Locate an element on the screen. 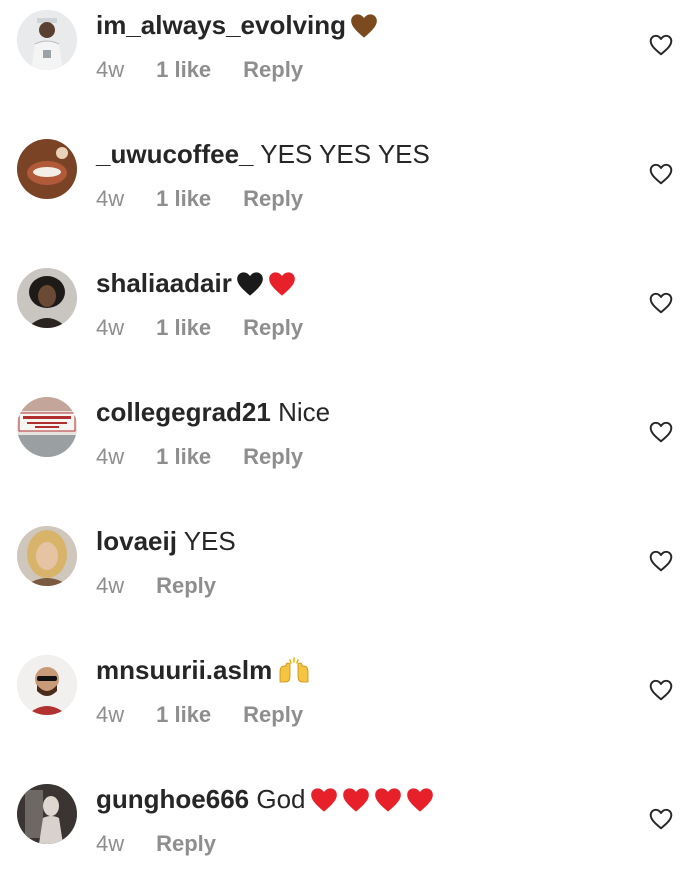 The width and height of the screenshot is (697, 888). comment-body: collegegrad21 Nice is located at coordinates (213, 412).